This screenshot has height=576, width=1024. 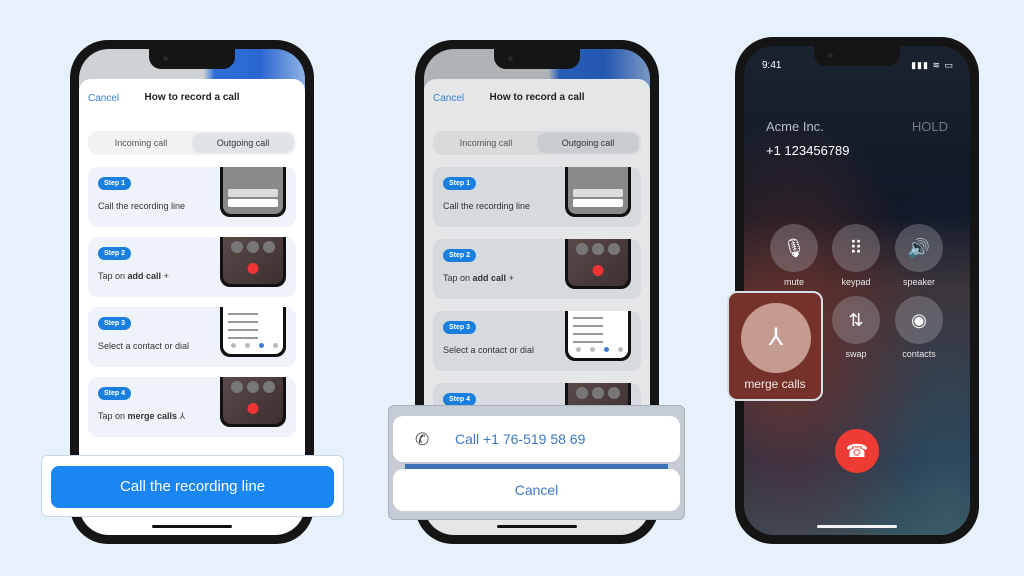 I want to click on contacts-icon: ◉, so click(x=919, y=320).